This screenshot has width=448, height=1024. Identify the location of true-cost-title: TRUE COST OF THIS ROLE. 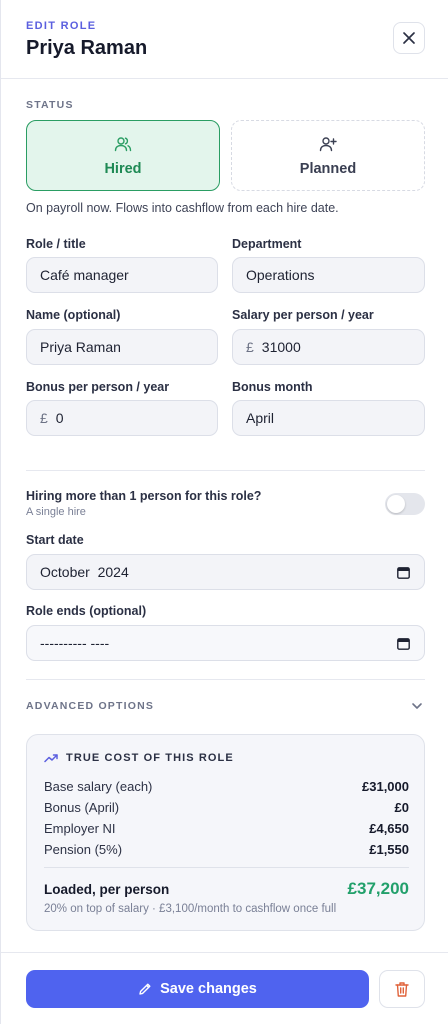
(139, 758).